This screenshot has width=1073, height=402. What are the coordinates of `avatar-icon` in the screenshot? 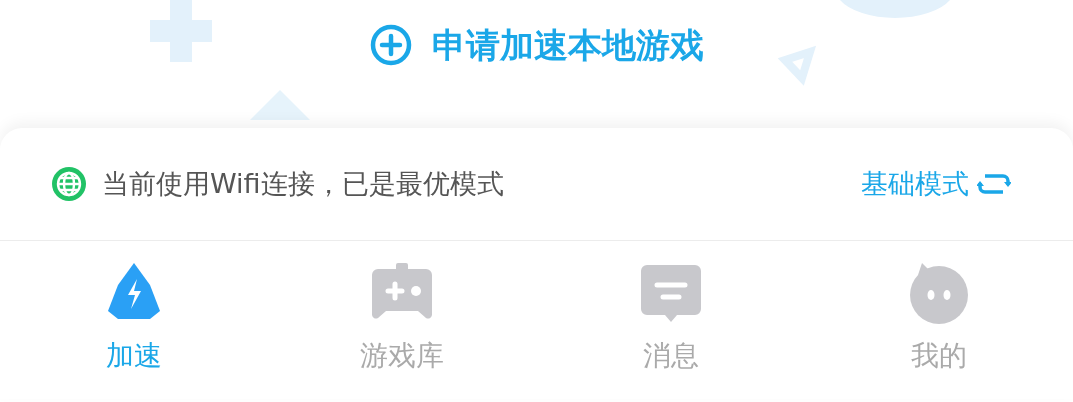 It's located at (938, 293).